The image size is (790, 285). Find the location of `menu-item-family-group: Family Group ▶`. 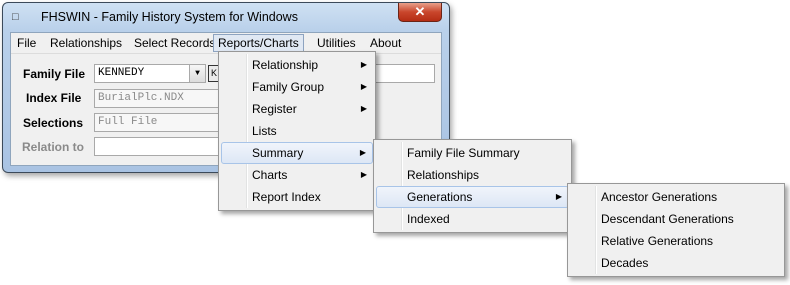

menu-item-family-group: Family Group ▶ is located at coordinates (297, 87).